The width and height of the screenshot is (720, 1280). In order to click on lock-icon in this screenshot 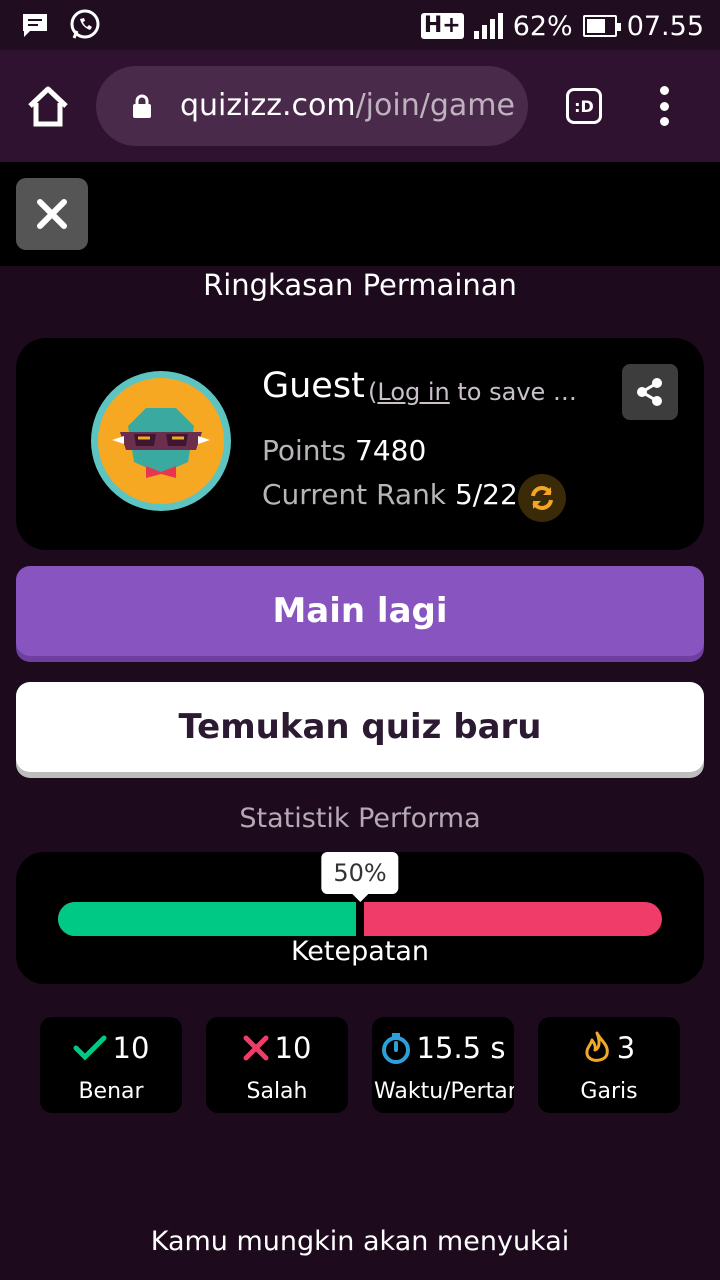, I will do `click(142, 106)`.